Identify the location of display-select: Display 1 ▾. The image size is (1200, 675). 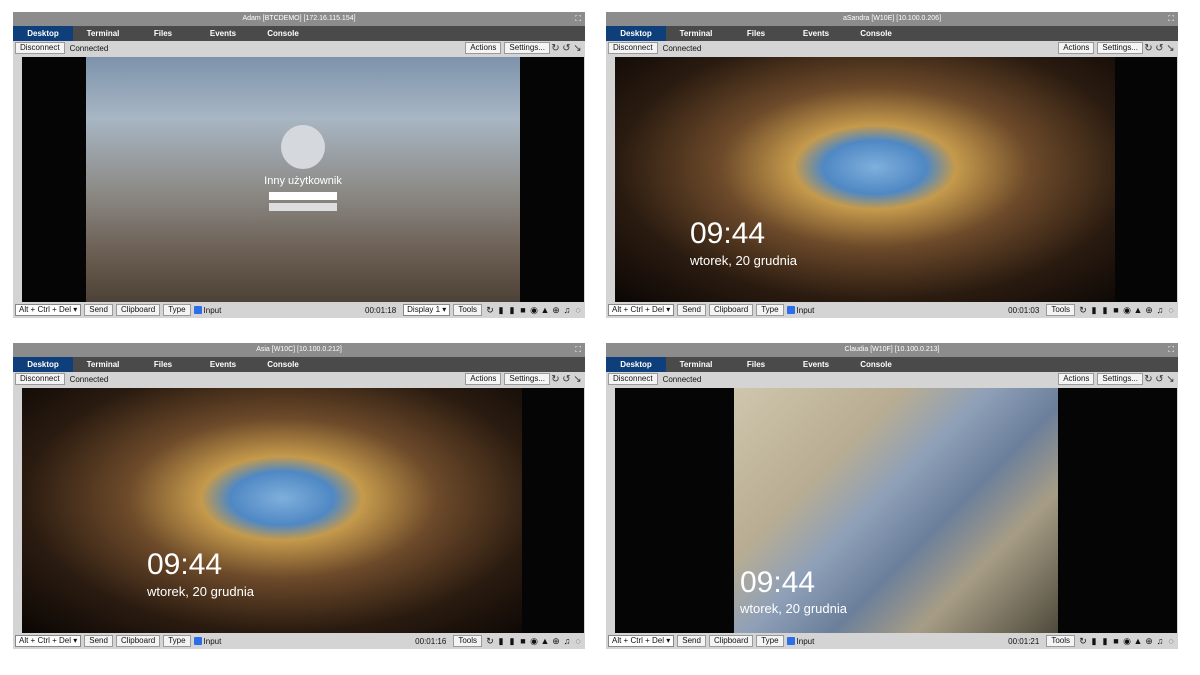
(427, 310).